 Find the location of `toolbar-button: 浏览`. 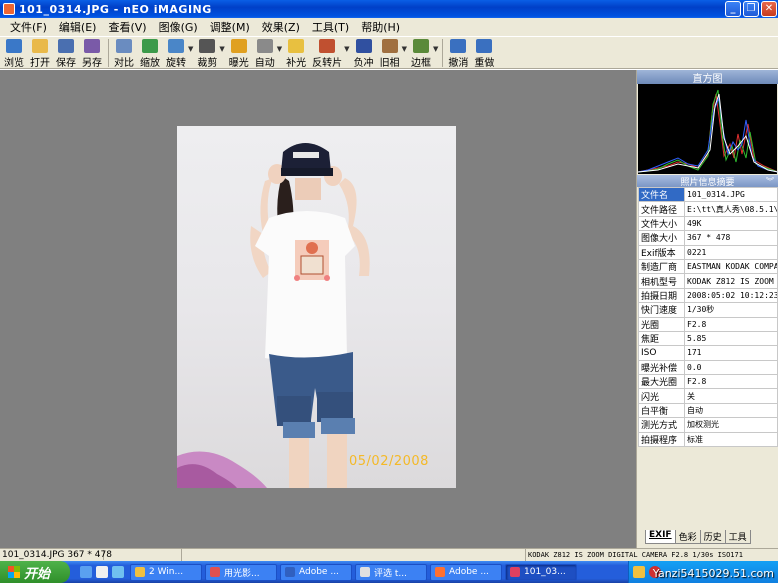

toolbar-button: 浏览 is located at coordinates (14, 53).